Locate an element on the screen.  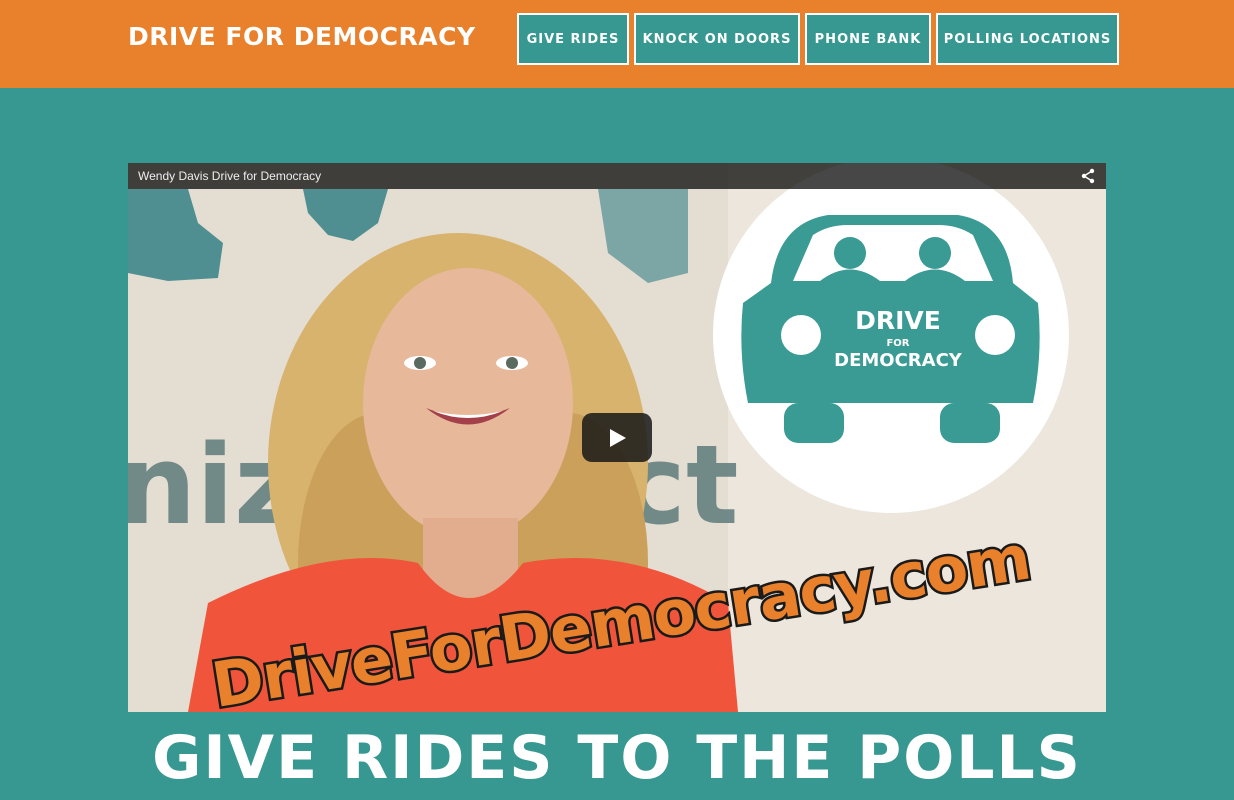
nav-label: PHONE BANK is located at coordinates (868, 39).